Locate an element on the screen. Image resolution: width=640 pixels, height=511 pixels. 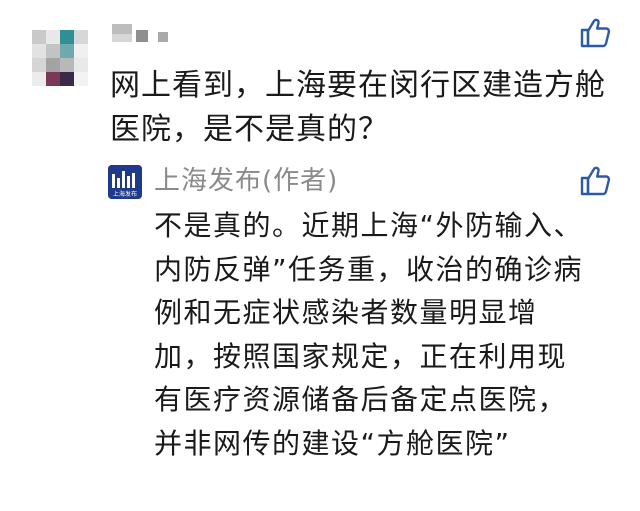
reply-avatar-logo-text: 上海发布 is located at coordinates (125, 194).